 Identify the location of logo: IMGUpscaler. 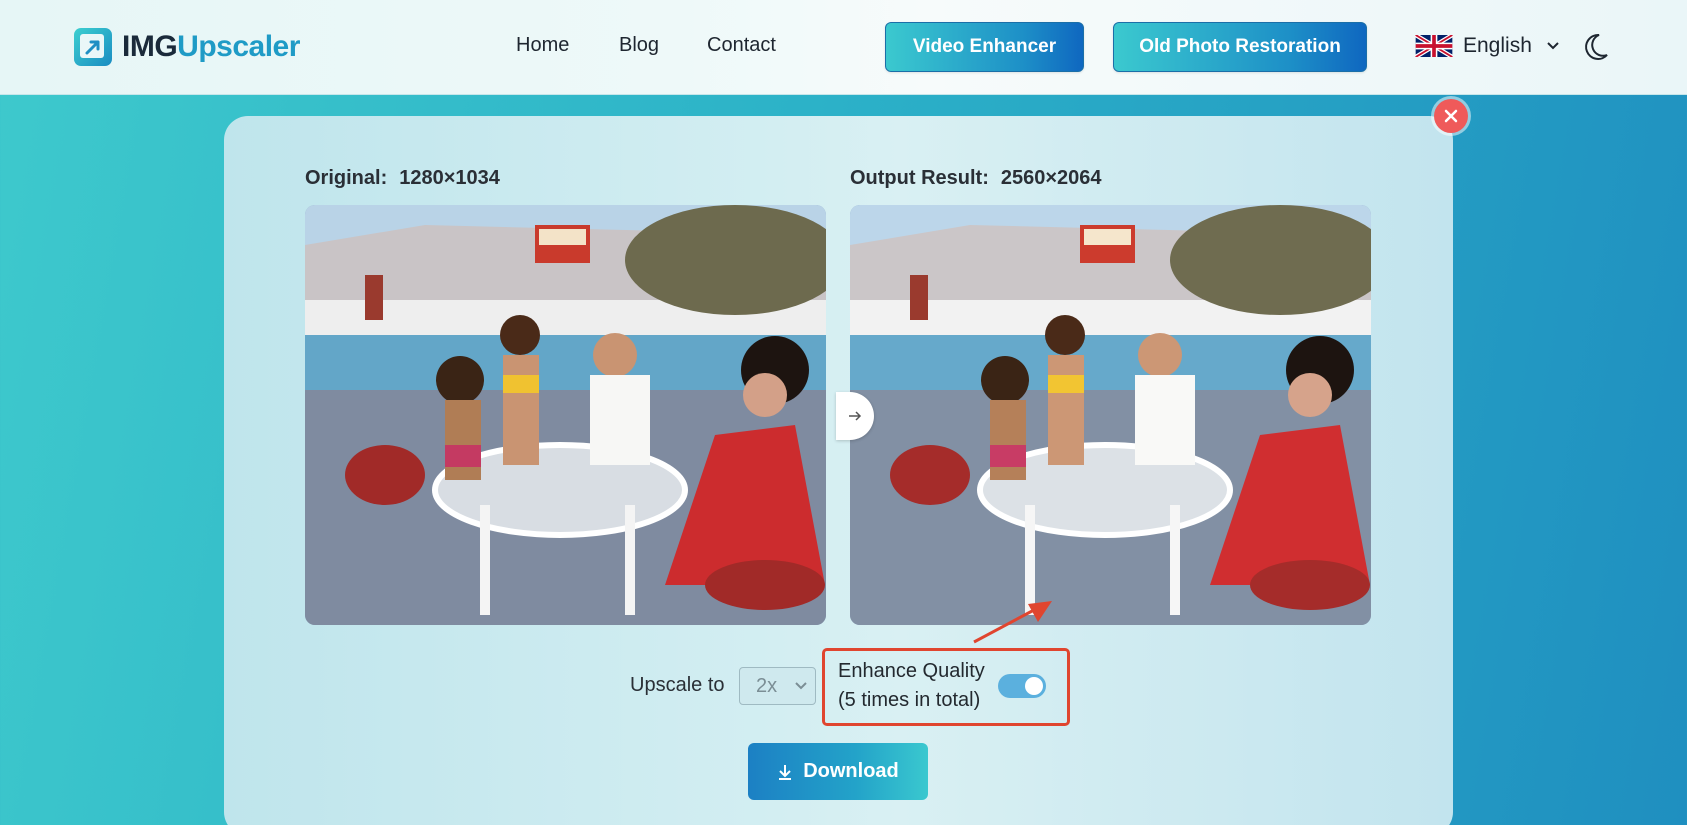
(187, 47).